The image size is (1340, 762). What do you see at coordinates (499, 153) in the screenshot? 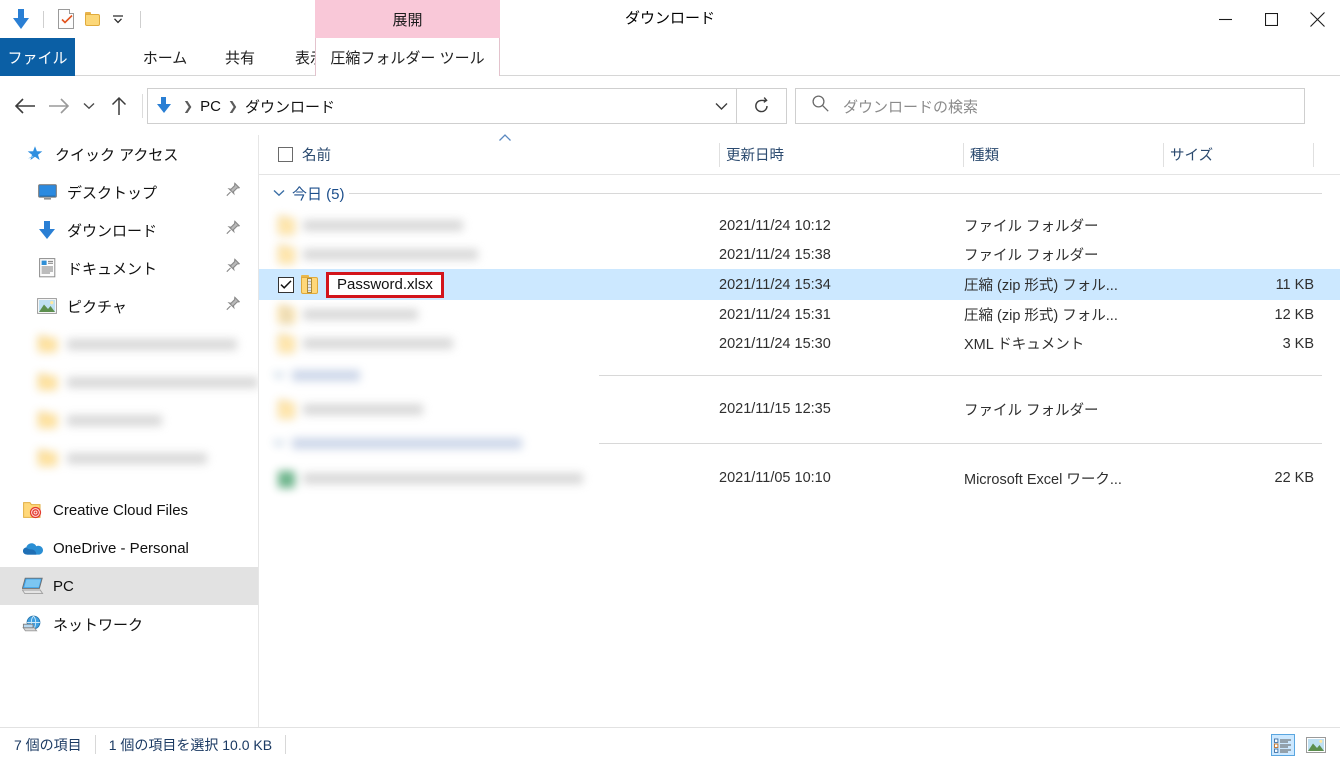
I see `column-header-name: 名前` at bounding box center [499, 153].